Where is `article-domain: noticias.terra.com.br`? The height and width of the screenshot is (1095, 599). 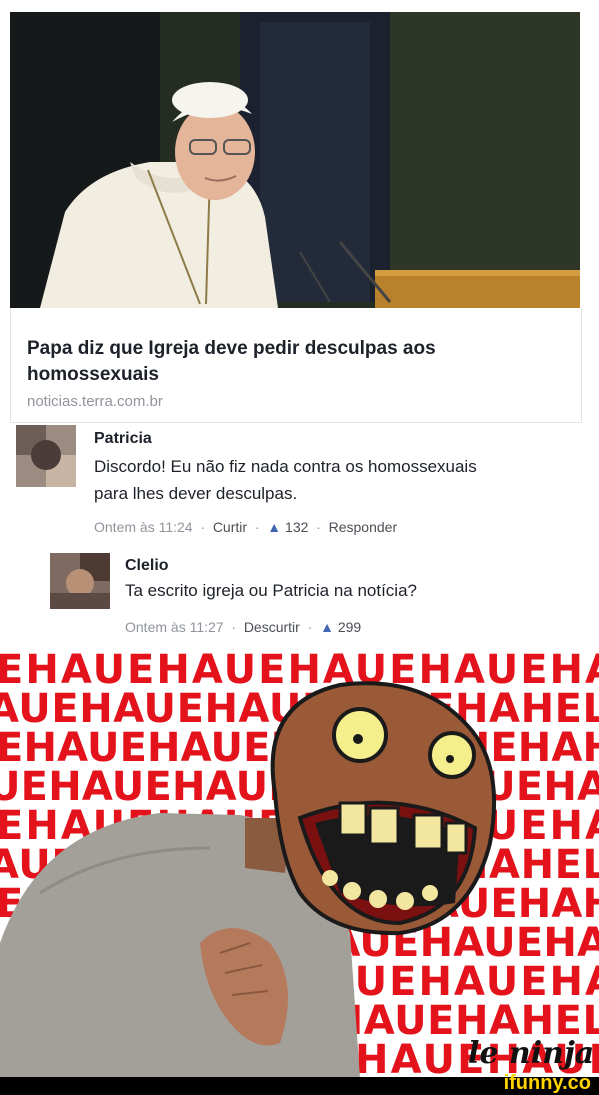 article-domain: noticias.terra.com.br is located at coordinates (95, 401).